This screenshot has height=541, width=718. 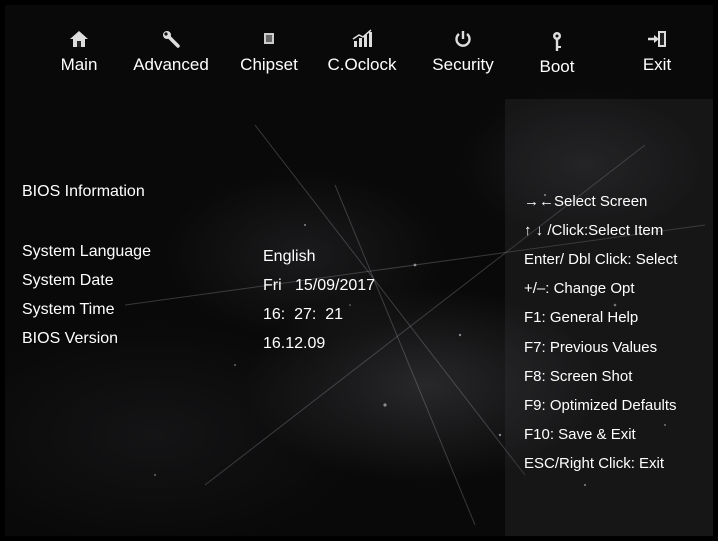 I want to click on tab-security-label: Security, so click(x=463, y=64).